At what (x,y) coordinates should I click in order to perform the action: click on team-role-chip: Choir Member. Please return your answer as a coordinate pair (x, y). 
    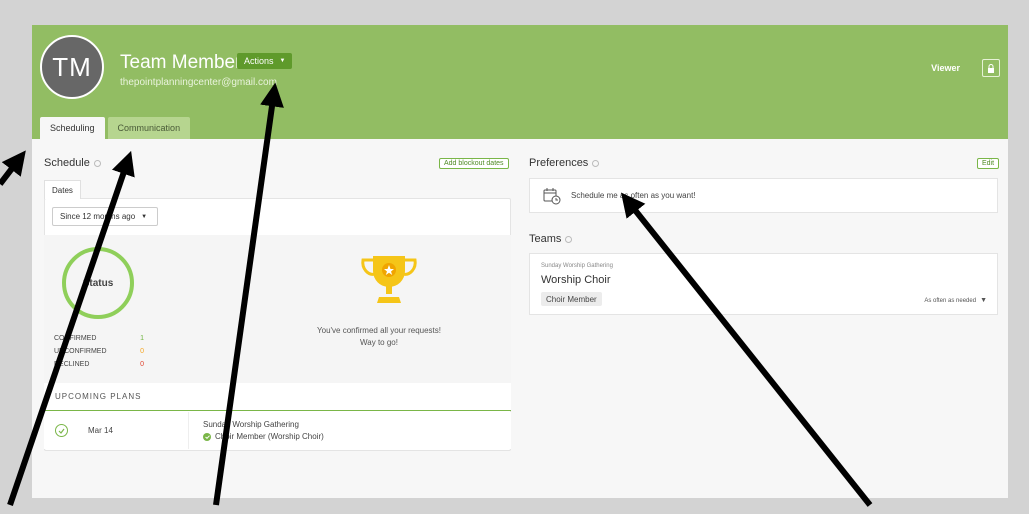
    Looking at the image, I should click on (571, 299).